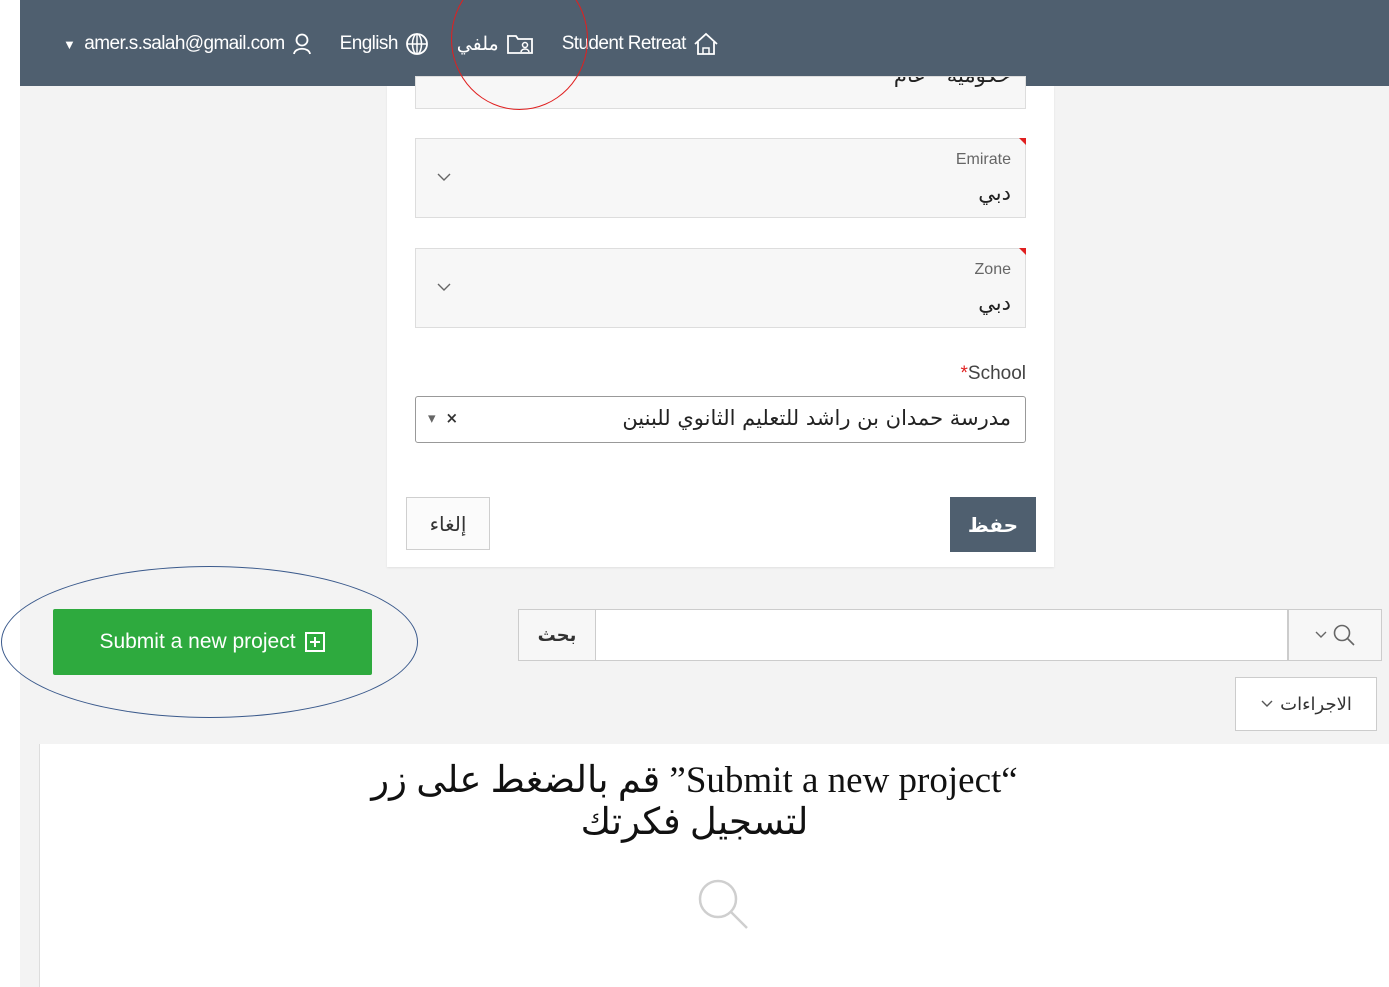 Image resolution: width=1389 pixels, height=987 pixels. What do you see at coordinates (694, 822) in the screenshot?
I see `instruction-line-2: لتسجيل فكرتك` at bounding box center [694, 822].